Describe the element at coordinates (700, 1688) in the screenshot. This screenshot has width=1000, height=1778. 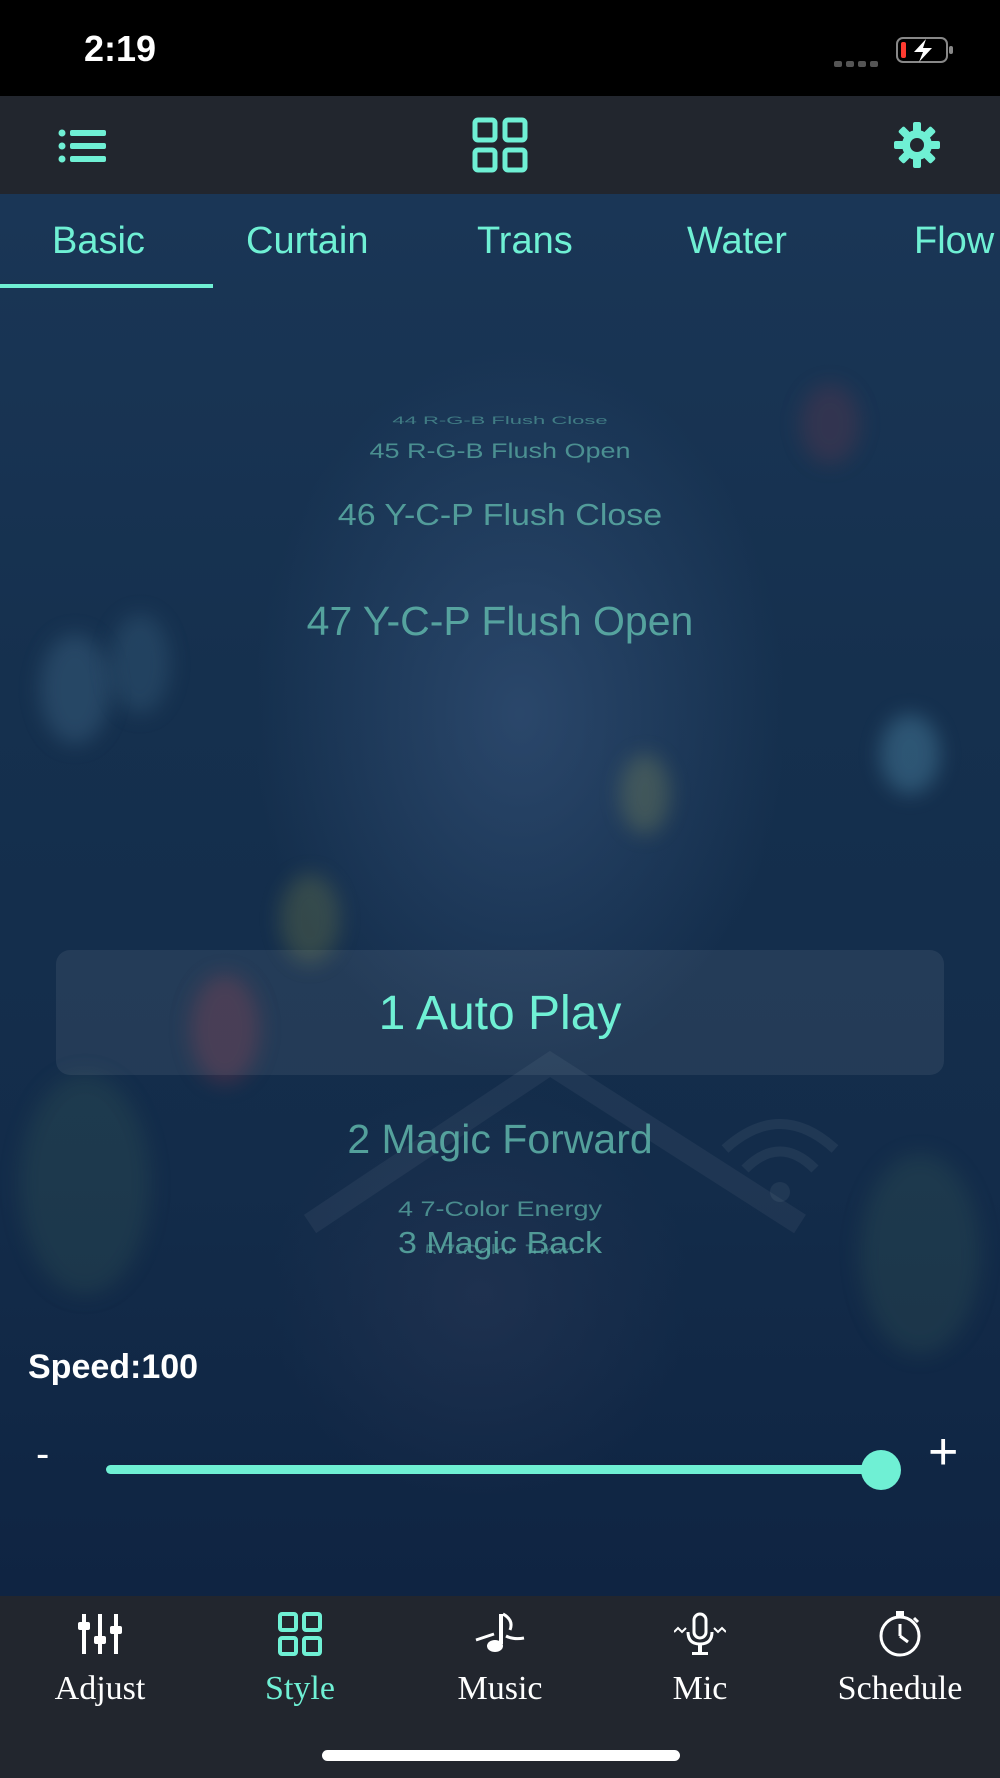
I see `nav-label: Mic` at that location.